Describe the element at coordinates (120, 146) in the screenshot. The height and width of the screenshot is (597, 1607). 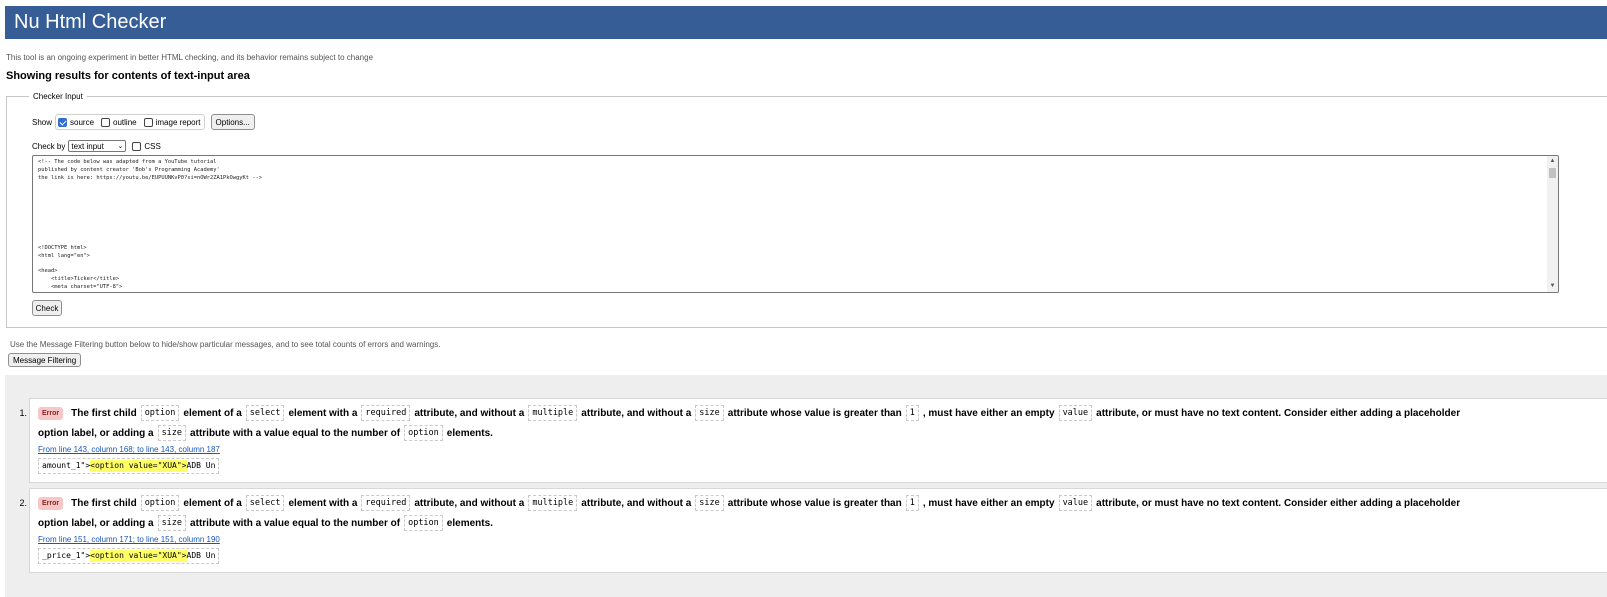
I see `chevron-down-icon: ⌄` at that location.